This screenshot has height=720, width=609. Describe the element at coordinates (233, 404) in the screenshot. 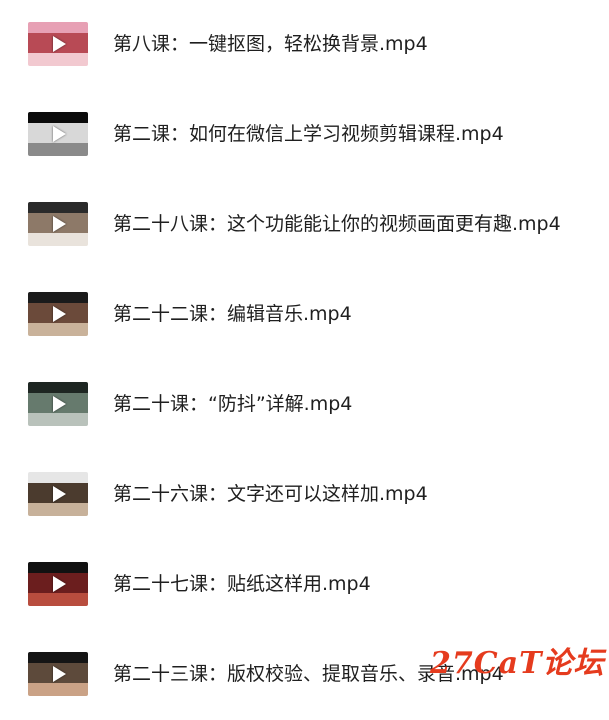

I see `file-name: 第二十课：“防抖”详解.mp4` at that location.